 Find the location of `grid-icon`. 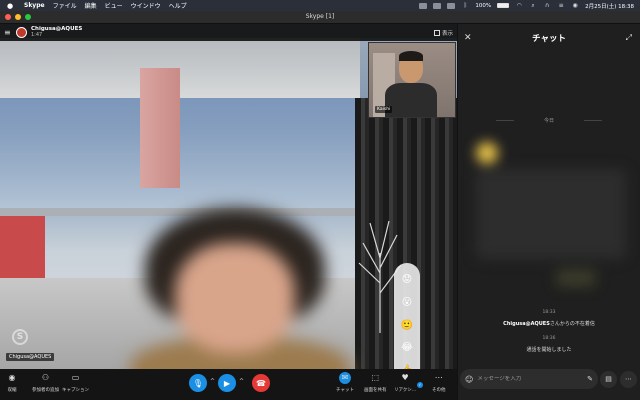

grid-icon is located at coordinates (436, 32).